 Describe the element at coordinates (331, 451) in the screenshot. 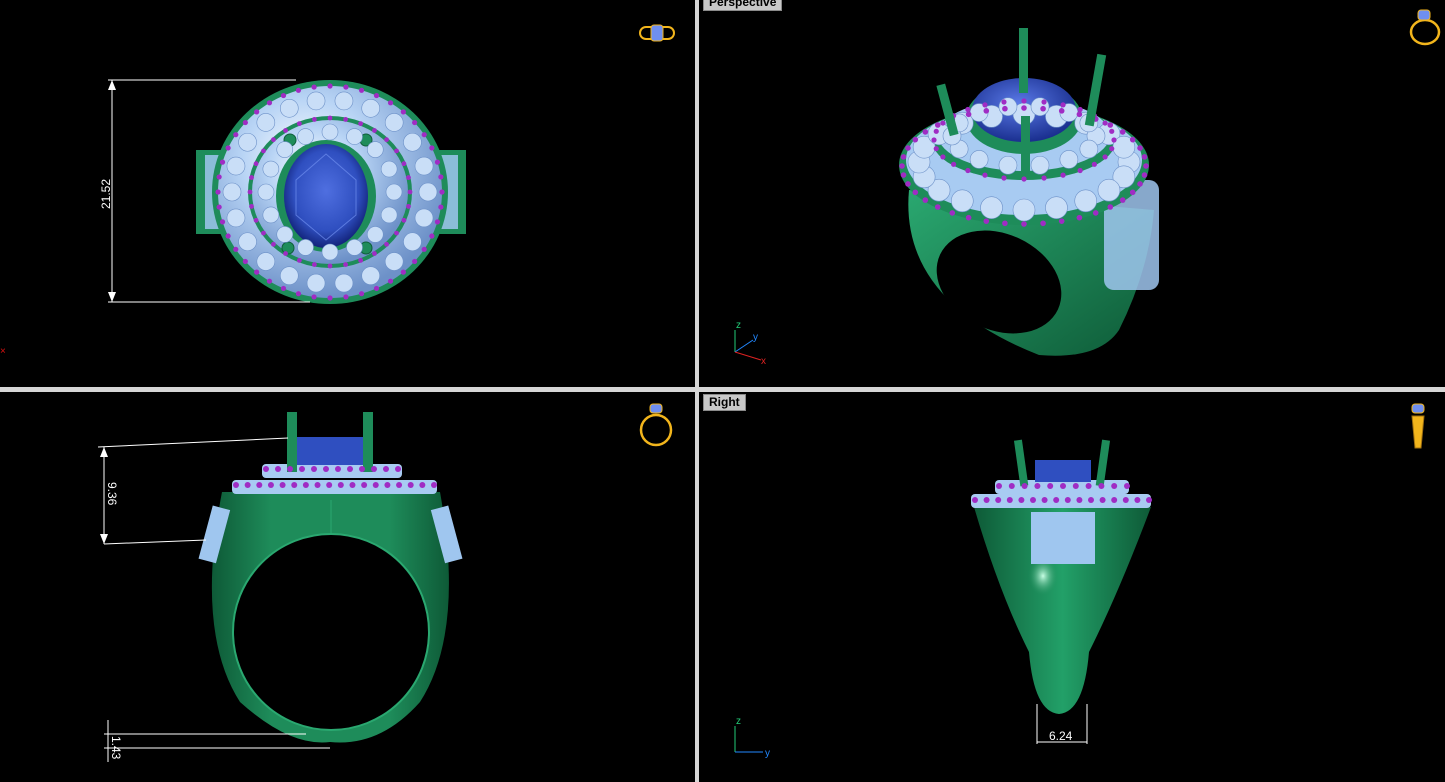

I see `center-gem` at that location.